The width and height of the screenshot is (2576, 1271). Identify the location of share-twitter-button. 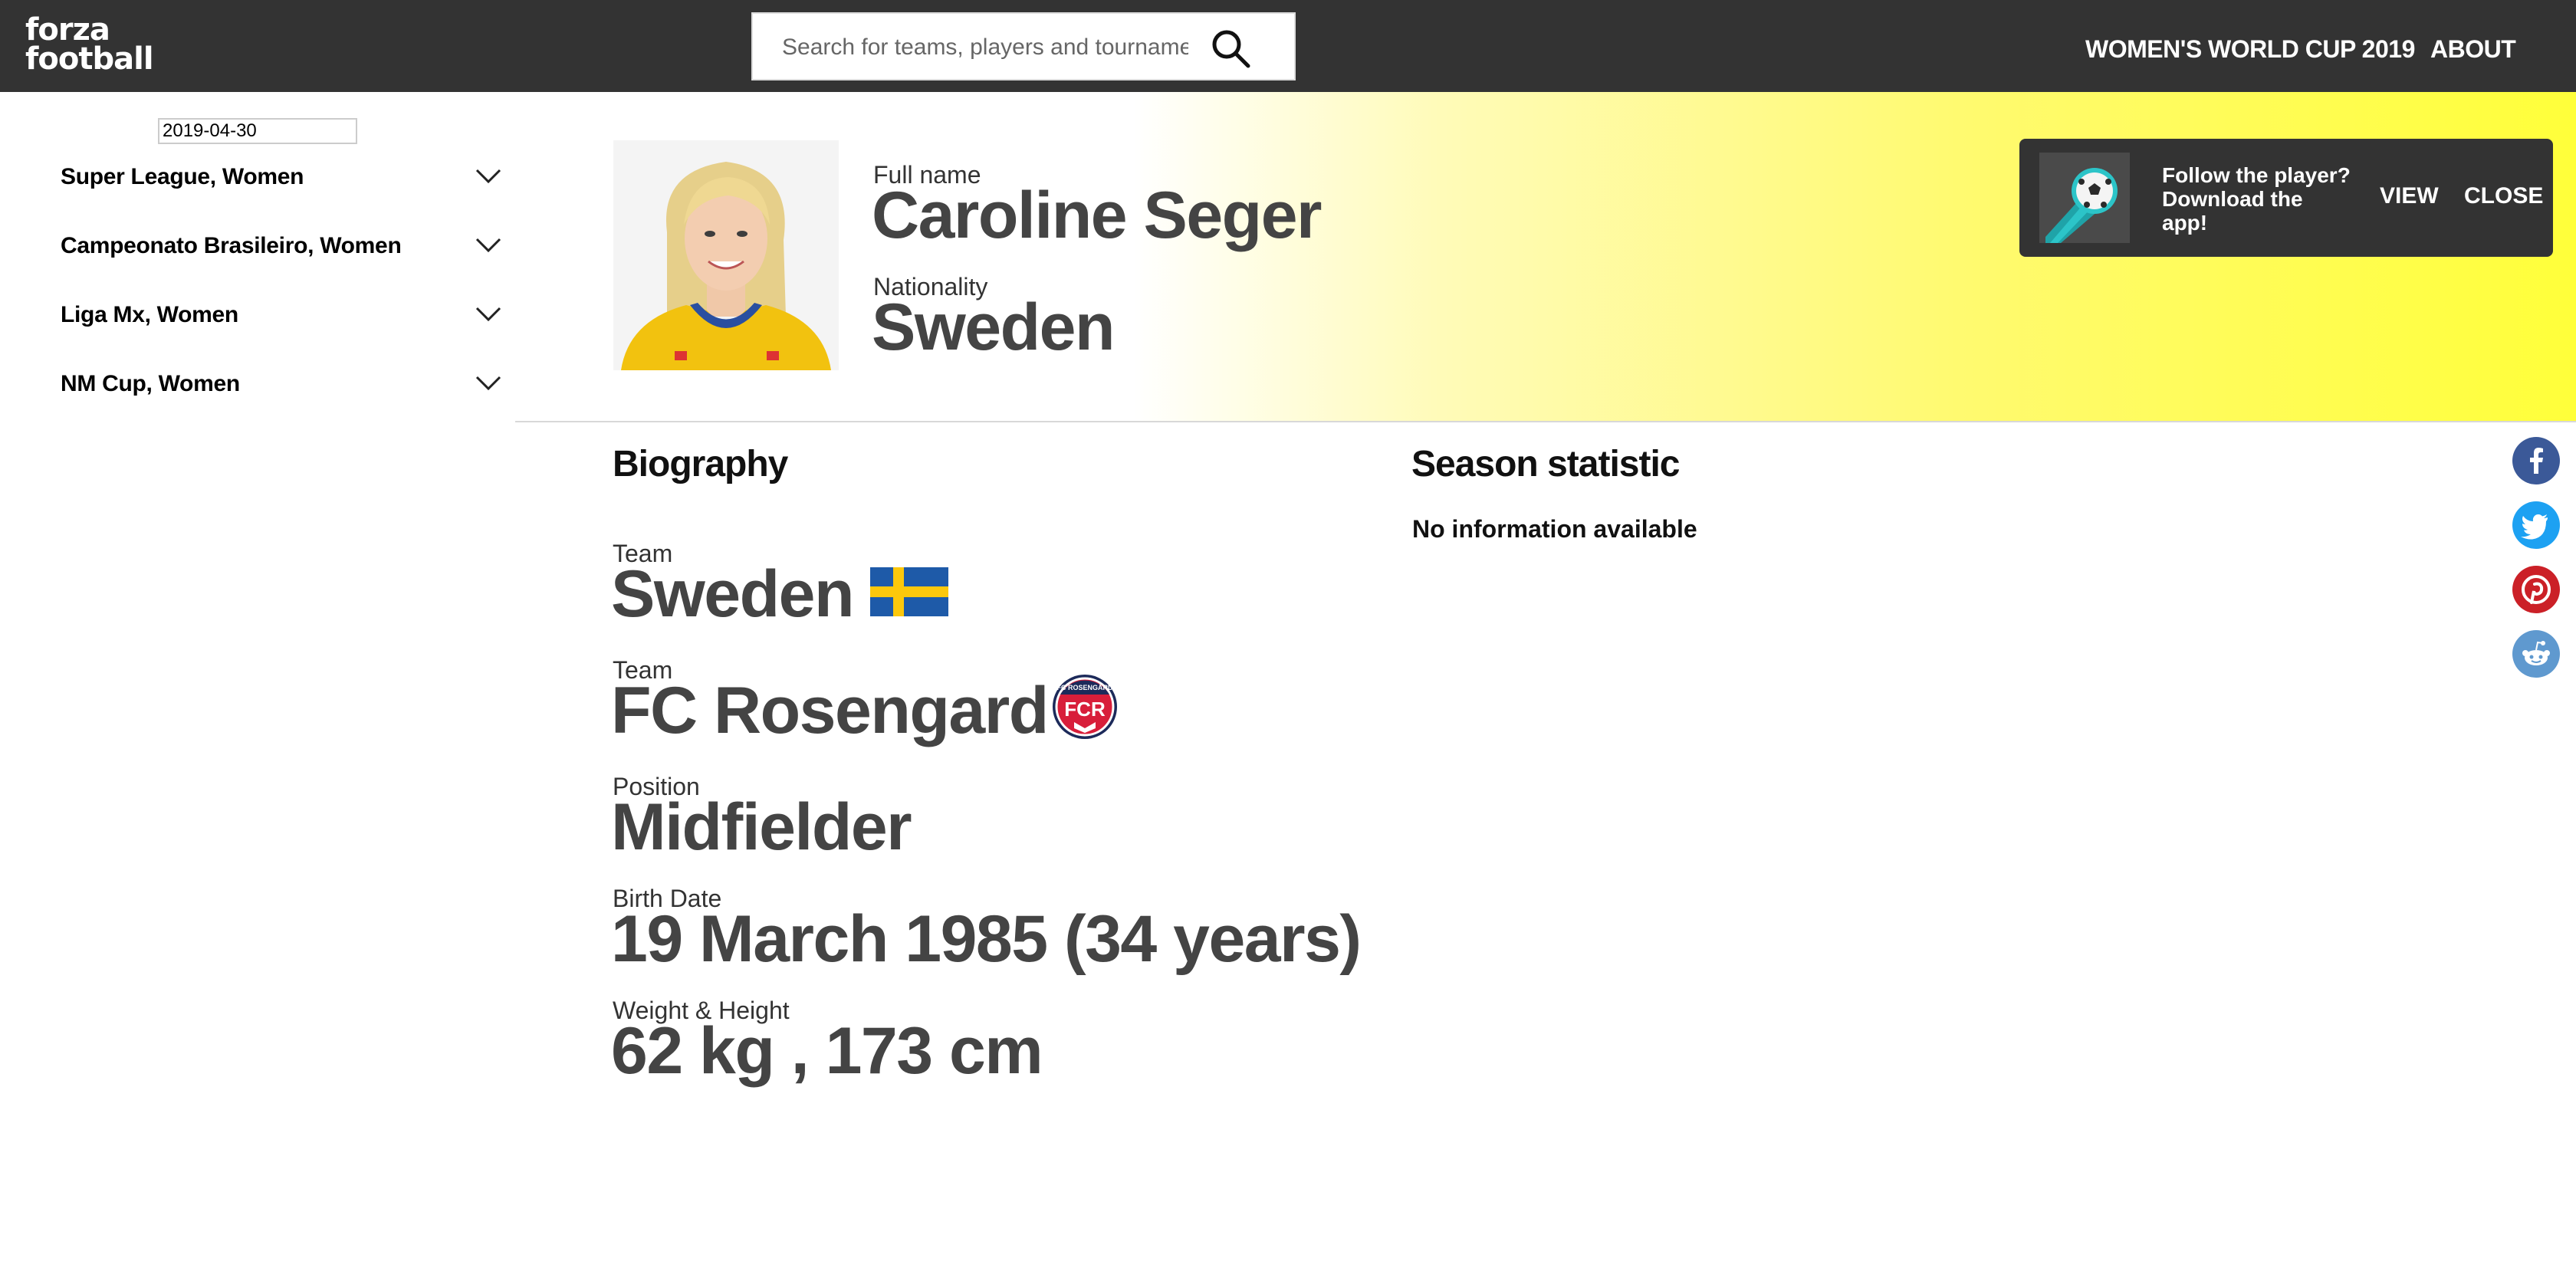
(2536, 525).